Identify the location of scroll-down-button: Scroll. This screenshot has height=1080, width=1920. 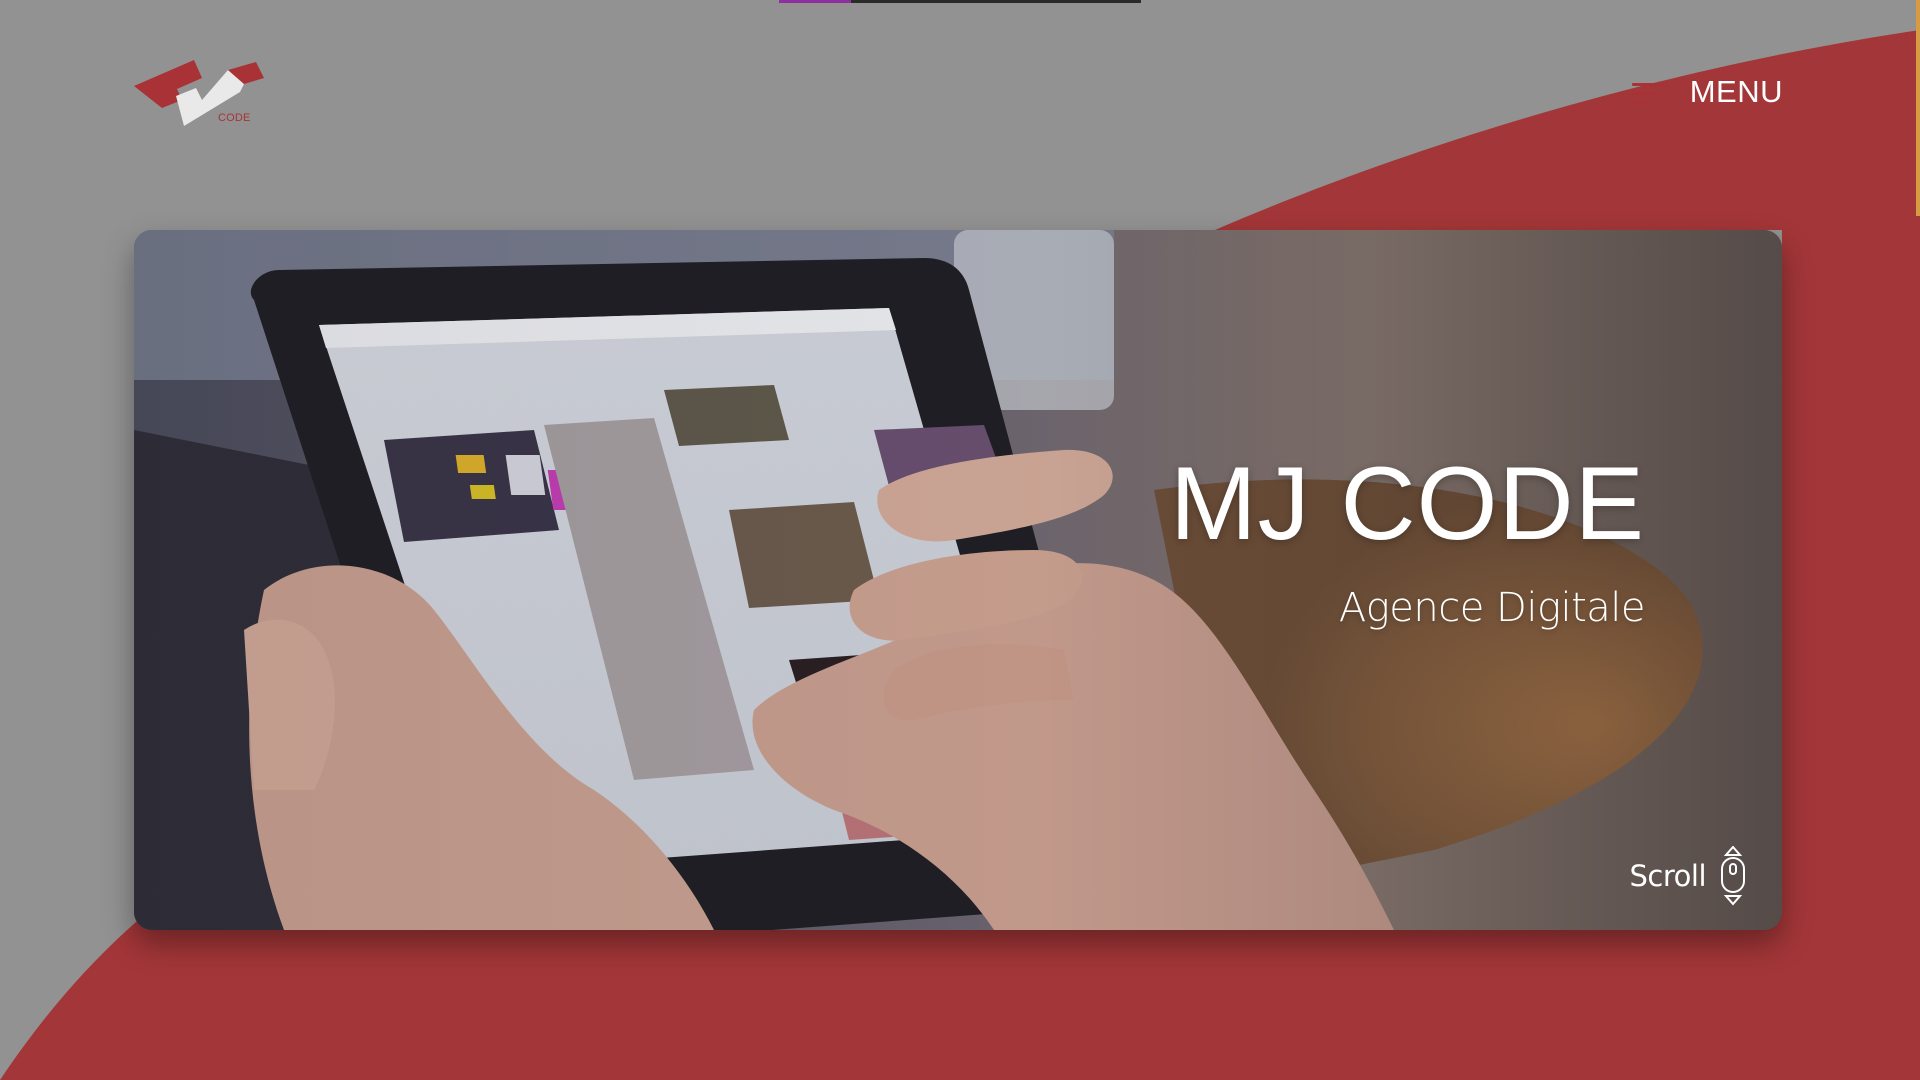
(1688, 876).